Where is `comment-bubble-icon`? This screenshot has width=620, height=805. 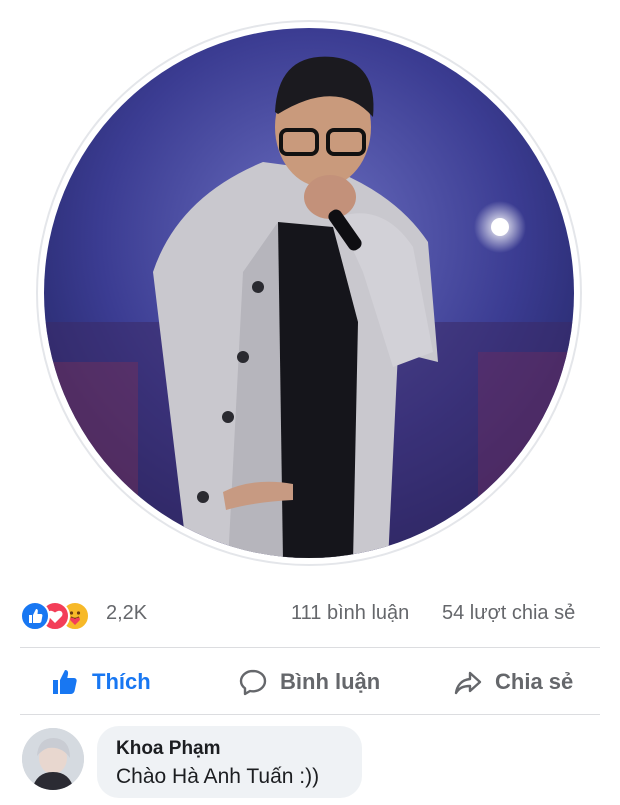
comment-bubble-icon is located at coordinates (253, 682).